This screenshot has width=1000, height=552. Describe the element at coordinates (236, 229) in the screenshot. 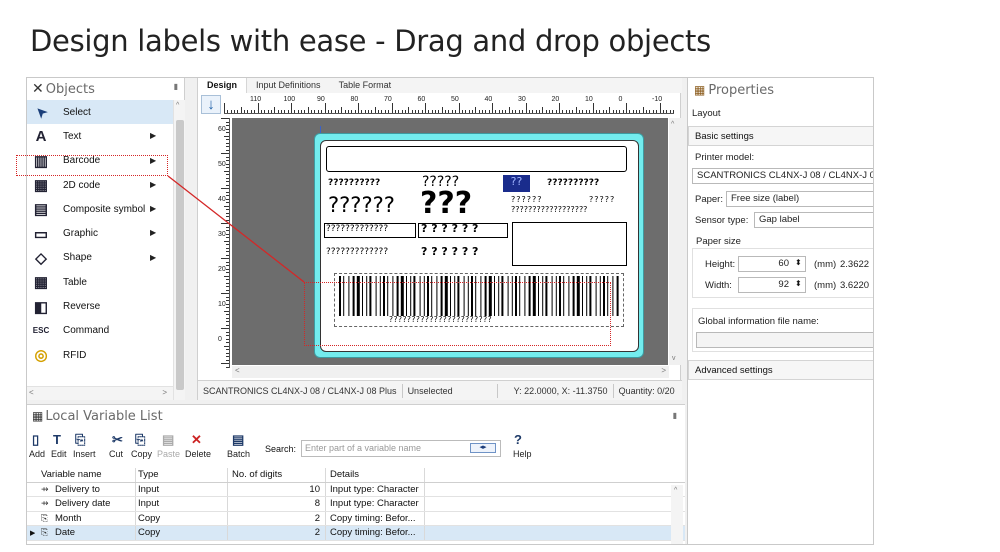

I see `annotation-arrow` at that location.